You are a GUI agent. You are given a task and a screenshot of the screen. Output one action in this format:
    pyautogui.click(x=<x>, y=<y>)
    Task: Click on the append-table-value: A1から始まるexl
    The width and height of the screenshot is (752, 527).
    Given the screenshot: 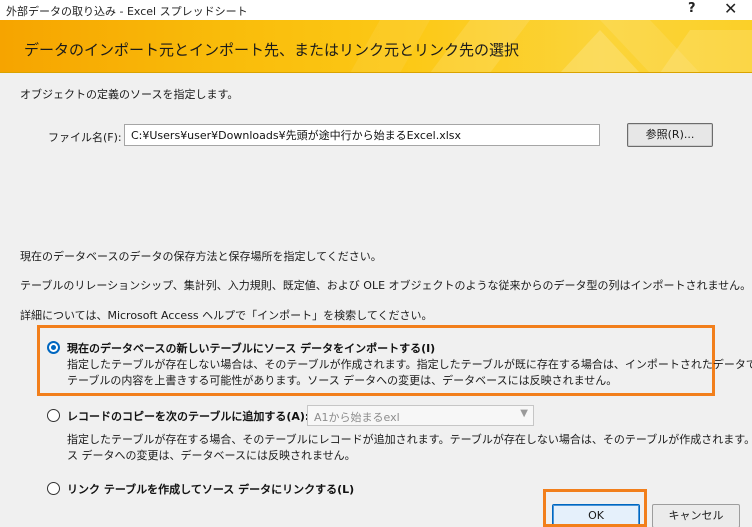 What is the action you would take?
    pyautogui.click(x=357, y=417)
    